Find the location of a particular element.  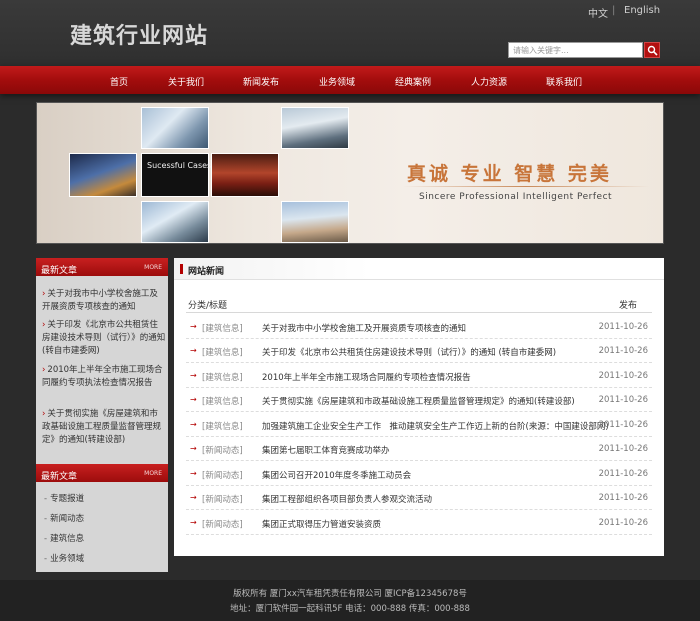

nav-item-home: 首页 is located at coordinates (119, 81).